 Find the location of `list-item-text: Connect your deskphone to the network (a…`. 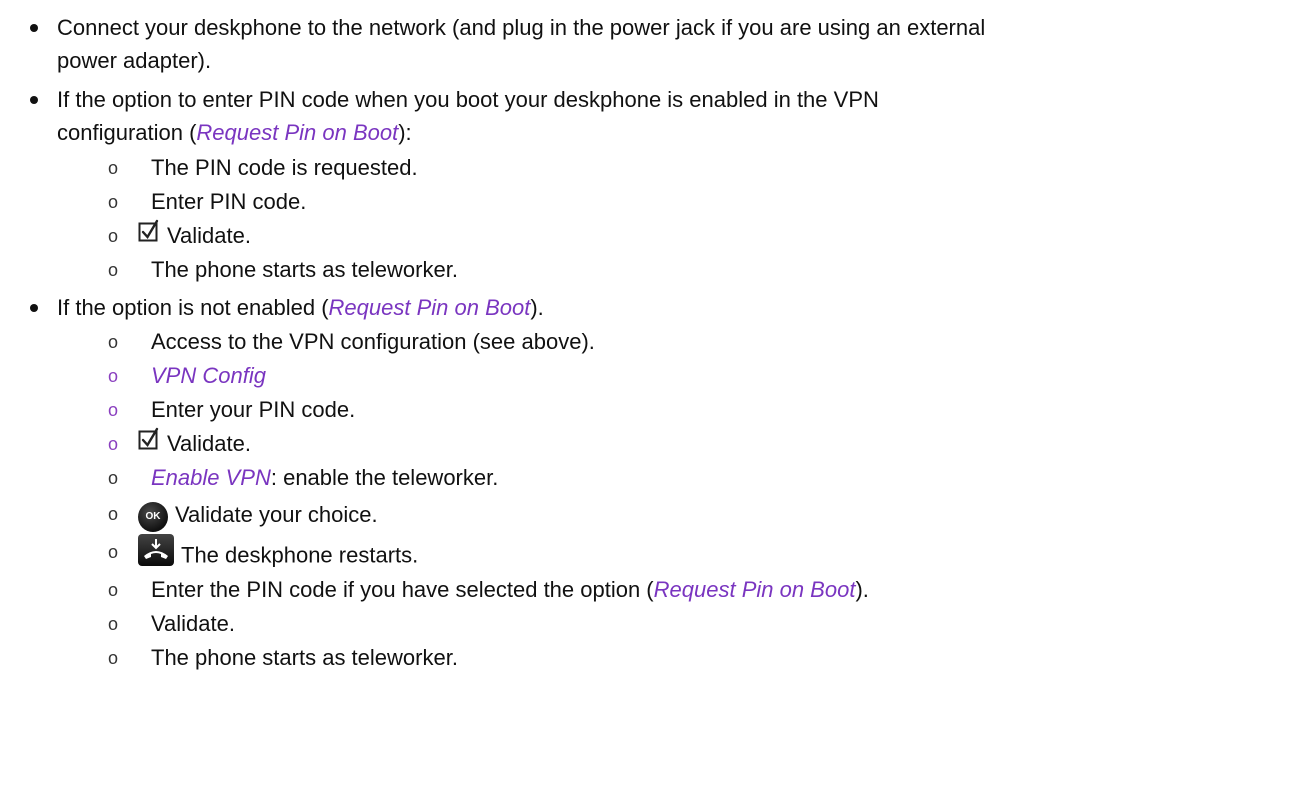

list-item-text: Connect your deskphone to the network (a… is located at coordinates (521, 27).